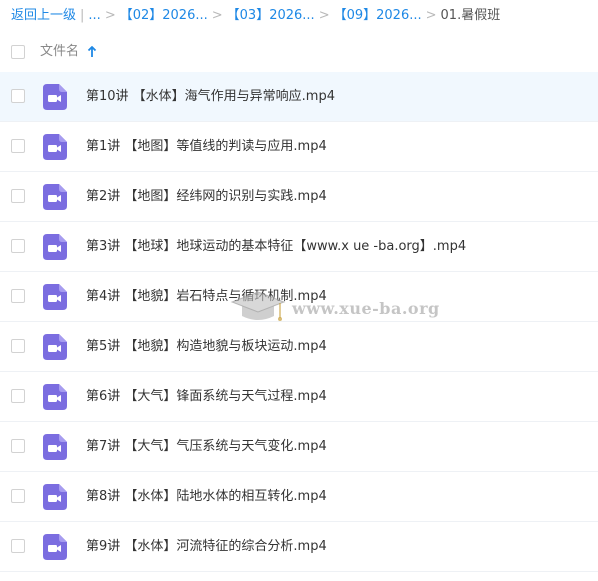 The width and height of the screenshot is (598, 581). Describe the element at coordinates (59, 52) in the screenshot. I see `column-header-file-name: 文件名` at that location.